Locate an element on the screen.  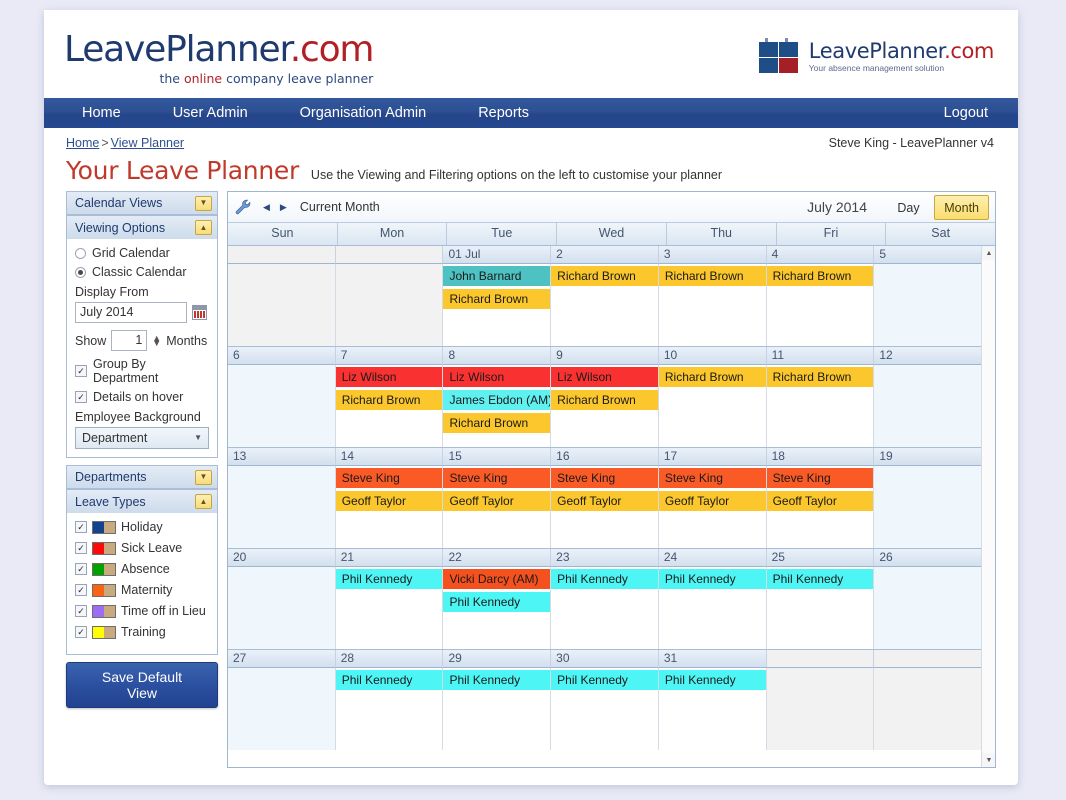
radio-classic-calendar-icon is located at coordinates (80, 272).